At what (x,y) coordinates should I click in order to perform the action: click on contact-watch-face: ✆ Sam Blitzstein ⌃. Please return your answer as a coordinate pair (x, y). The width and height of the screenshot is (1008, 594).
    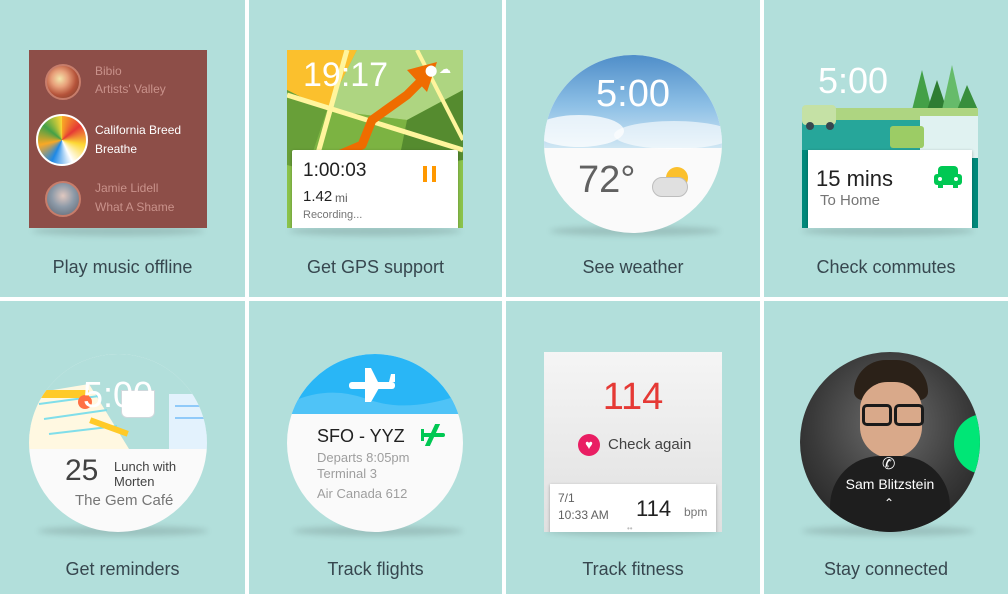
    Looking at the image, I should click on (890, 442).